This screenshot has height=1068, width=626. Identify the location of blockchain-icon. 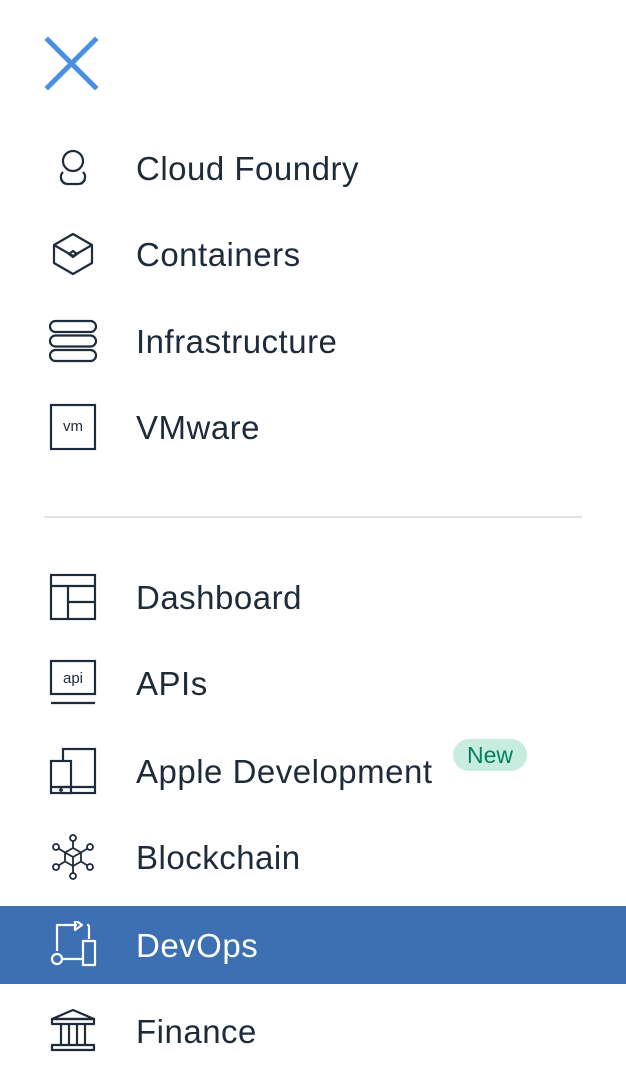
(73, 857).